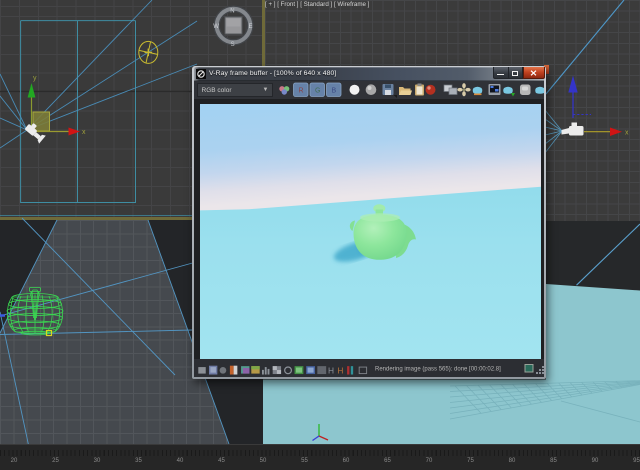  I want to click on svg-text: S, so click(233, 45).